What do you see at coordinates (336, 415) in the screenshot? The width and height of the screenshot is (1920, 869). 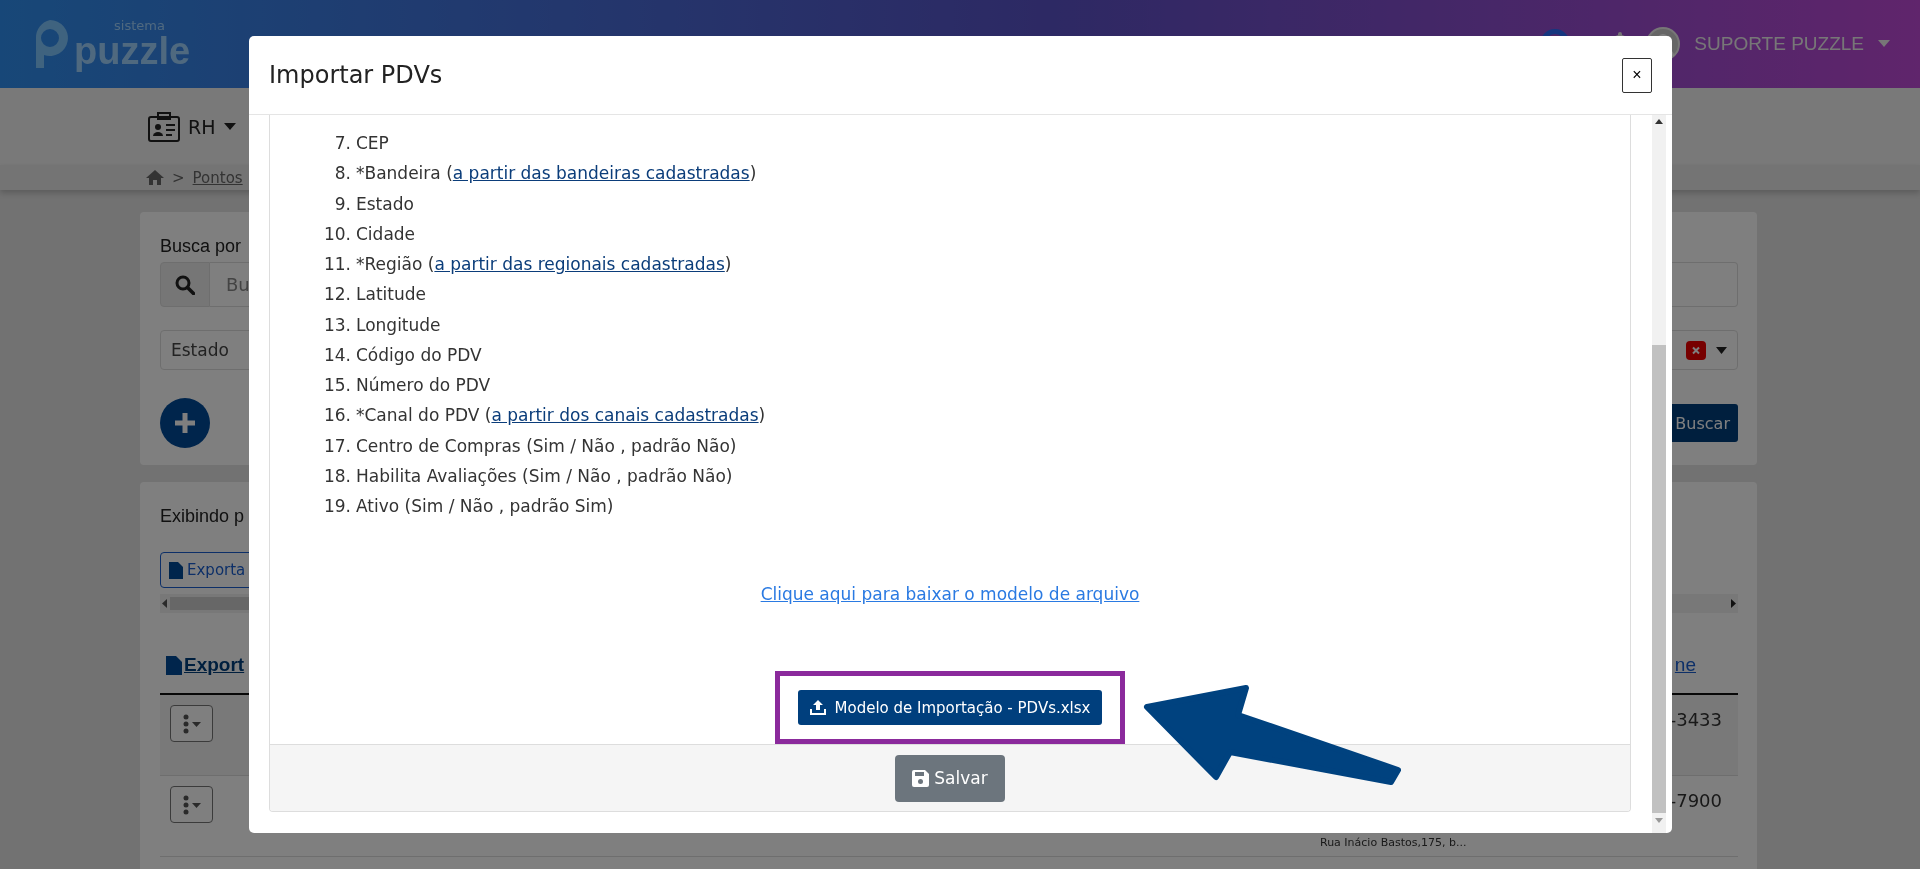 I see `list-number: 16.` at bounding box center [336, 415].